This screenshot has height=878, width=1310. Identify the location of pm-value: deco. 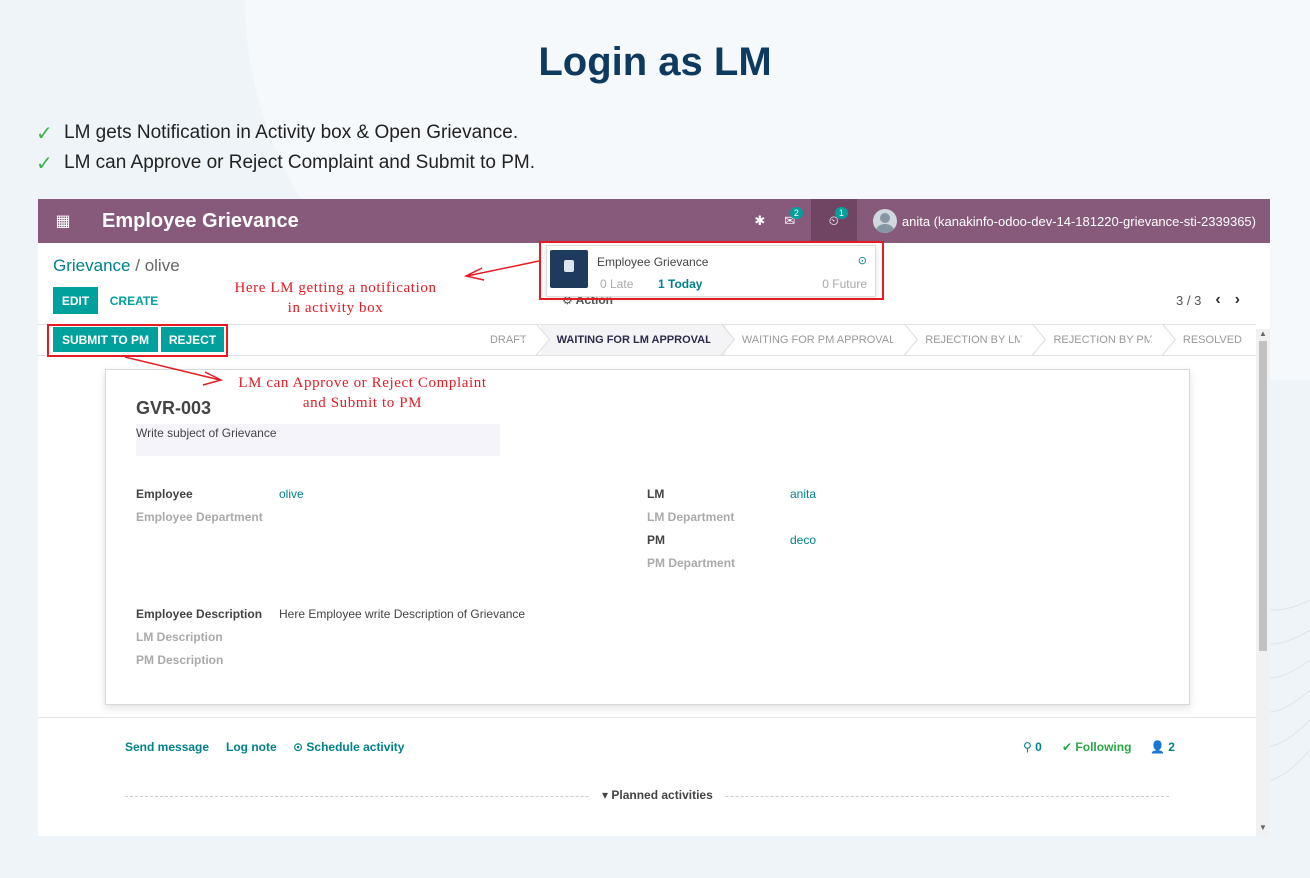
(803, 540).